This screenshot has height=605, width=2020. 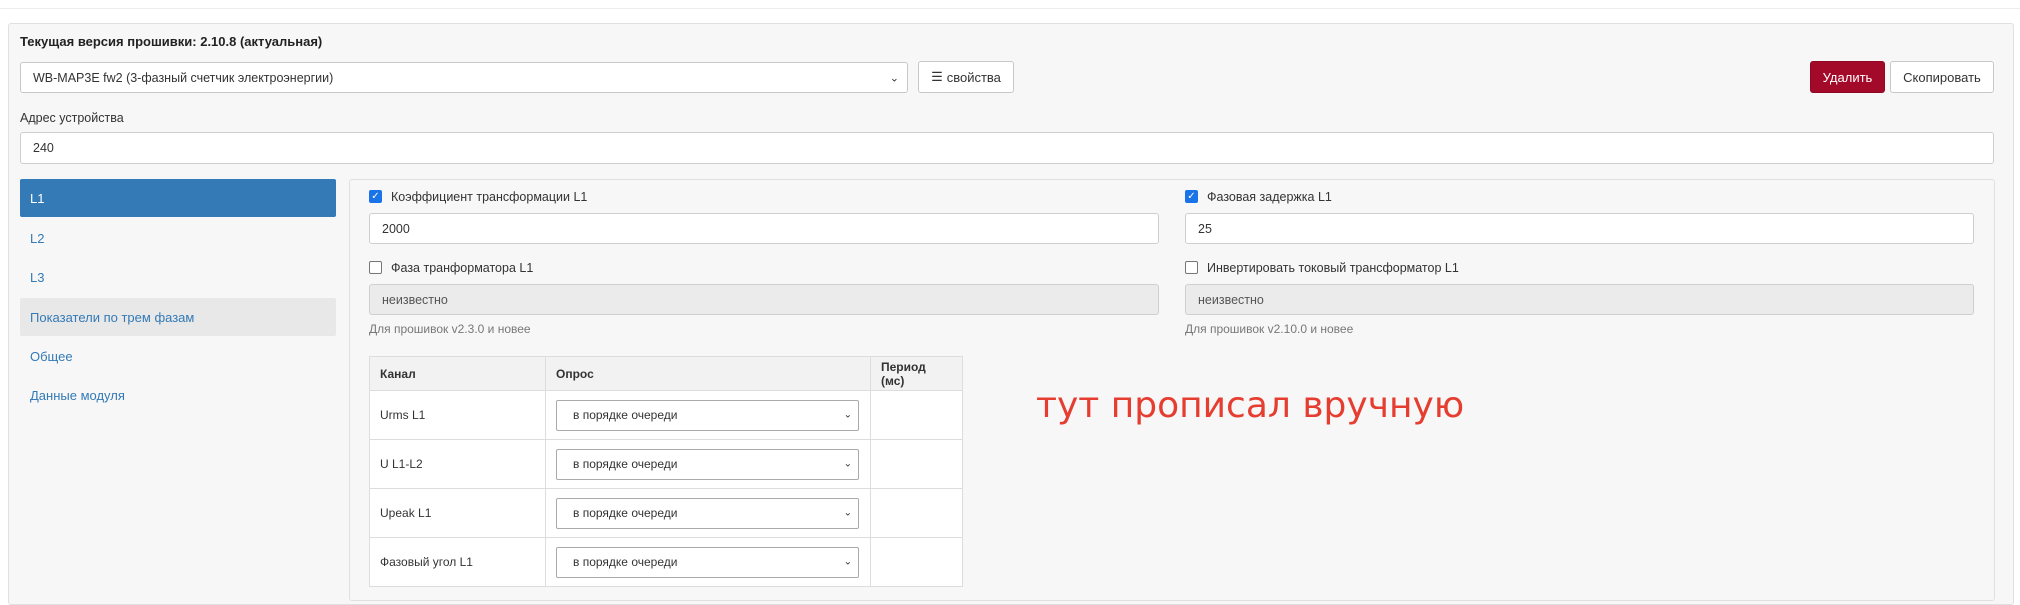 What do you see at coordinates (1191, 196) in the screenshot?
I see `phase-delay-checkbox: ✓` at bounding box center [1191, 196].